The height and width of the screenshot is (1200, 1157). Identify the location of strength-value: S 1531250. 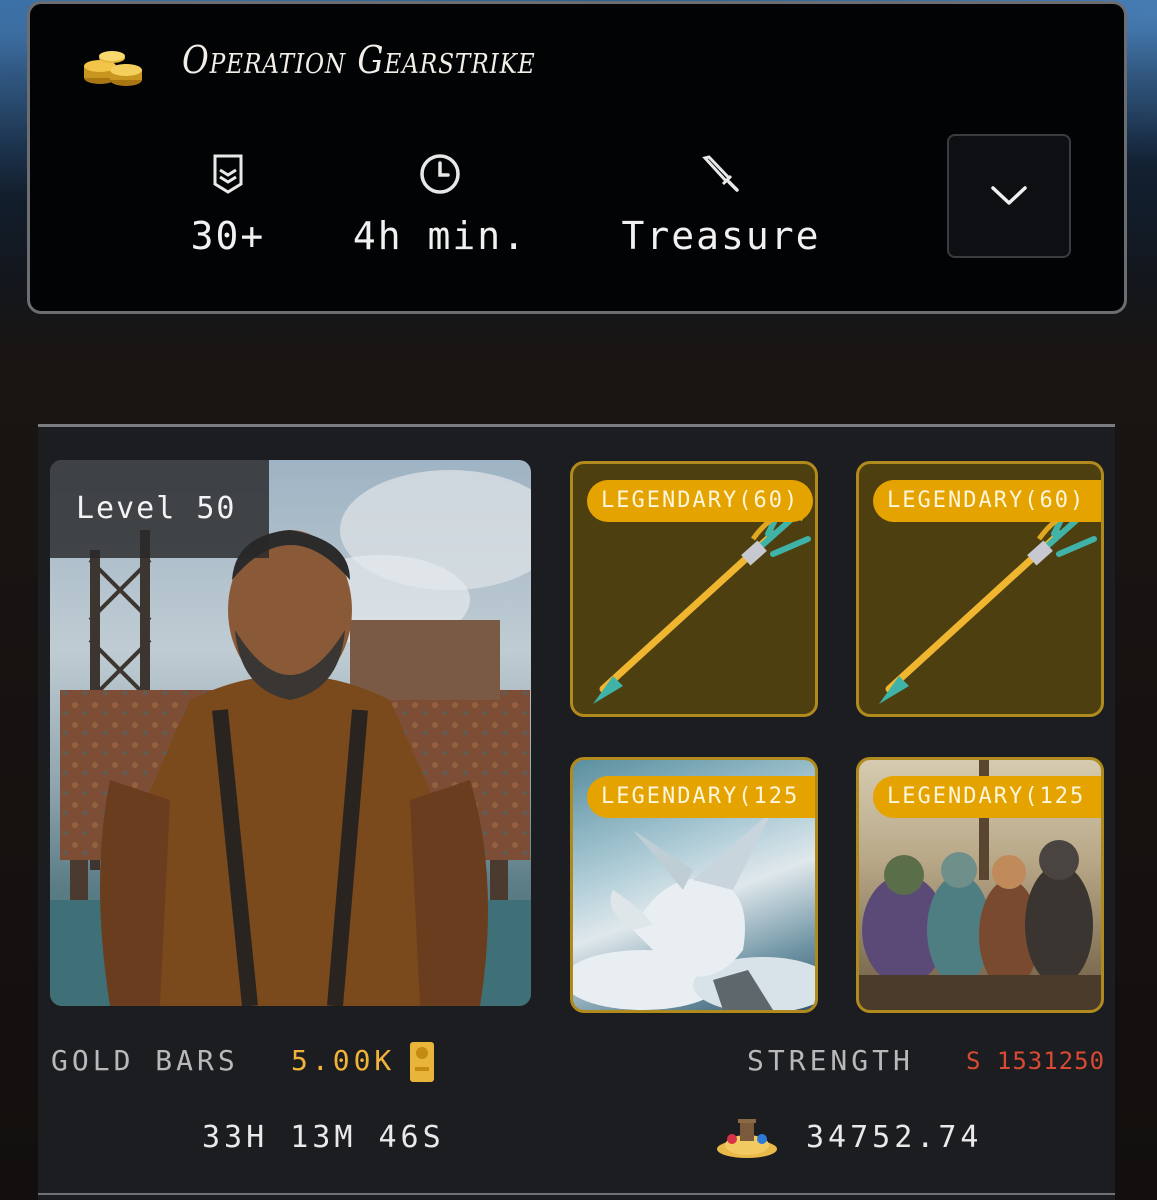
(1036, 1061).